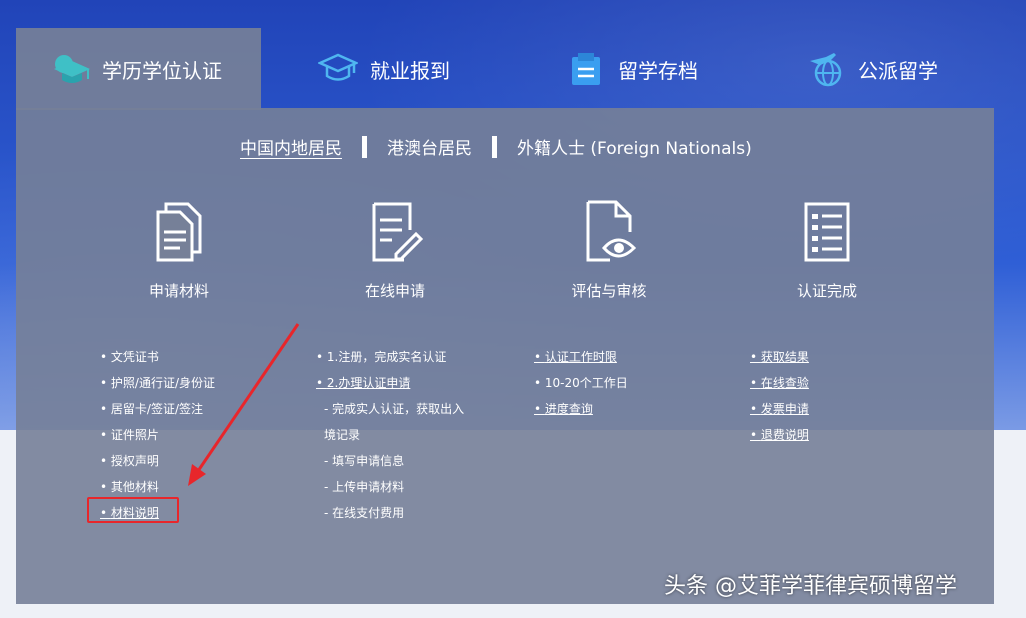  I want to click on list-subitem: 完成实人认证，获取出入境记录, so click(396, 422).